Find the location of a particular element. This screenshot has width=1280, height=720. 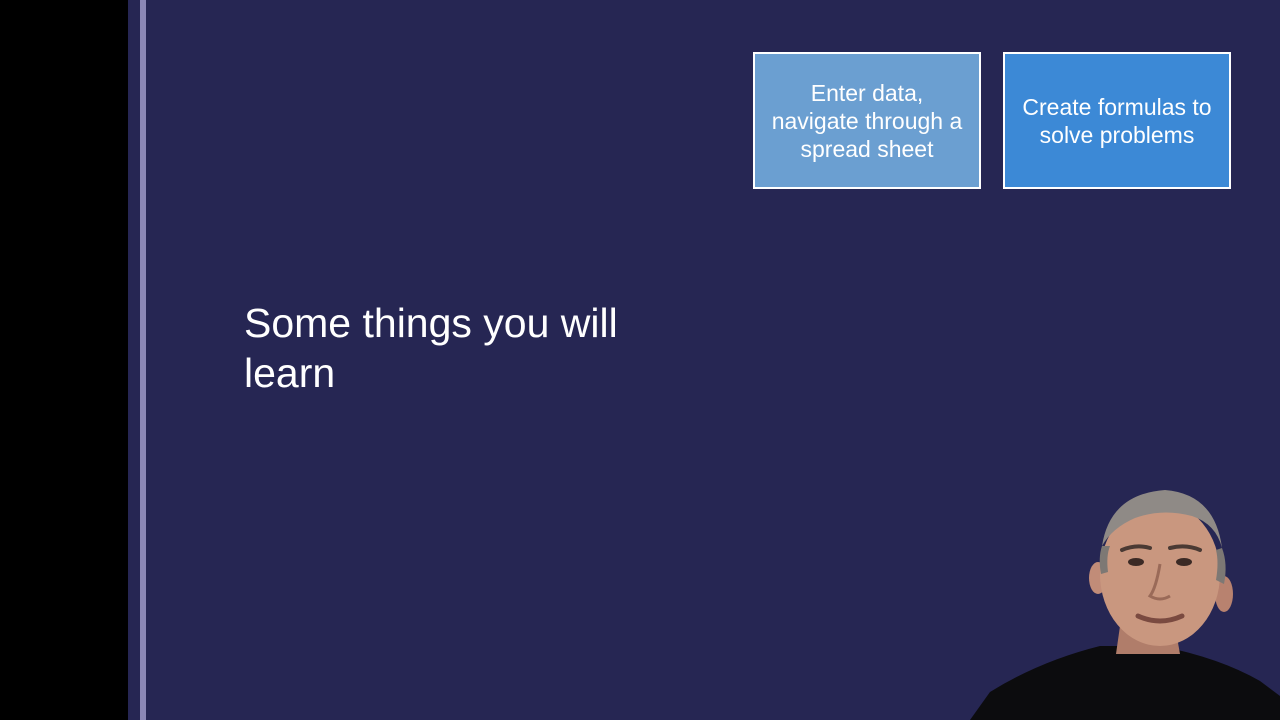

presenter-webcam-image is located at coordinates (1125, 603).